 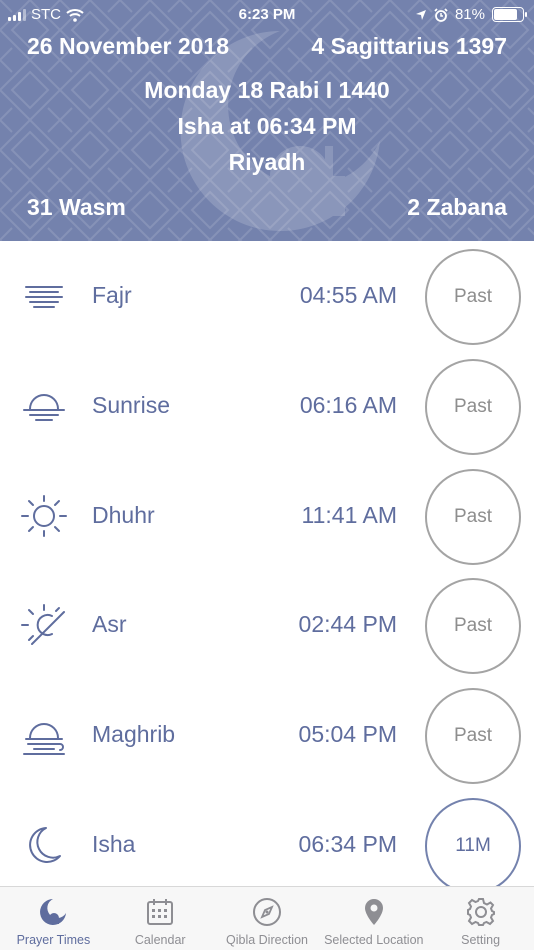 I want to click on tab-qibla-direction: Qibla Direction, so click(x=267, y=918).